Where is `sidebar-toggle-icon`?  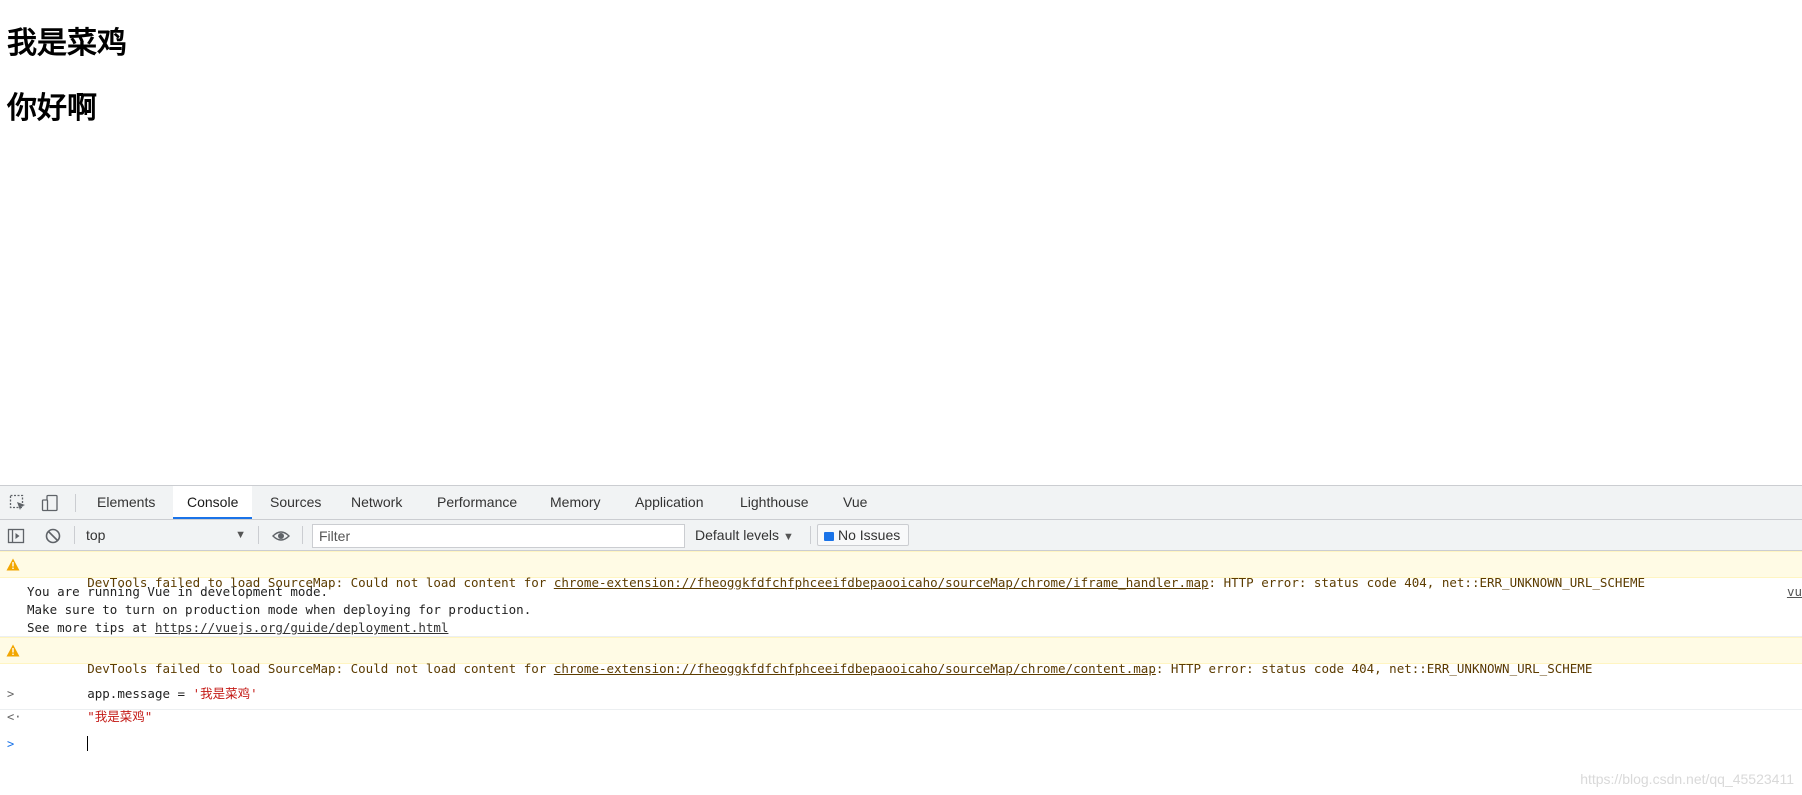
sidebar-toggle-icon is located at coordinates (16, 536).